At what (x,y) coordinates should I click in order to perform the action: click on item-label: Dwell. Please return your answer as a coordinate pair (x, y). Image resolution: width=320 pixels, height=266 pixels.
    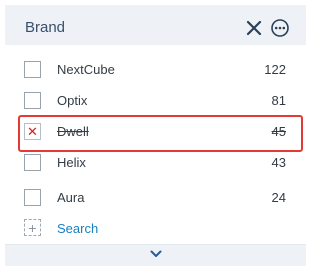
    Looking at the image, I should click on (73, 131).